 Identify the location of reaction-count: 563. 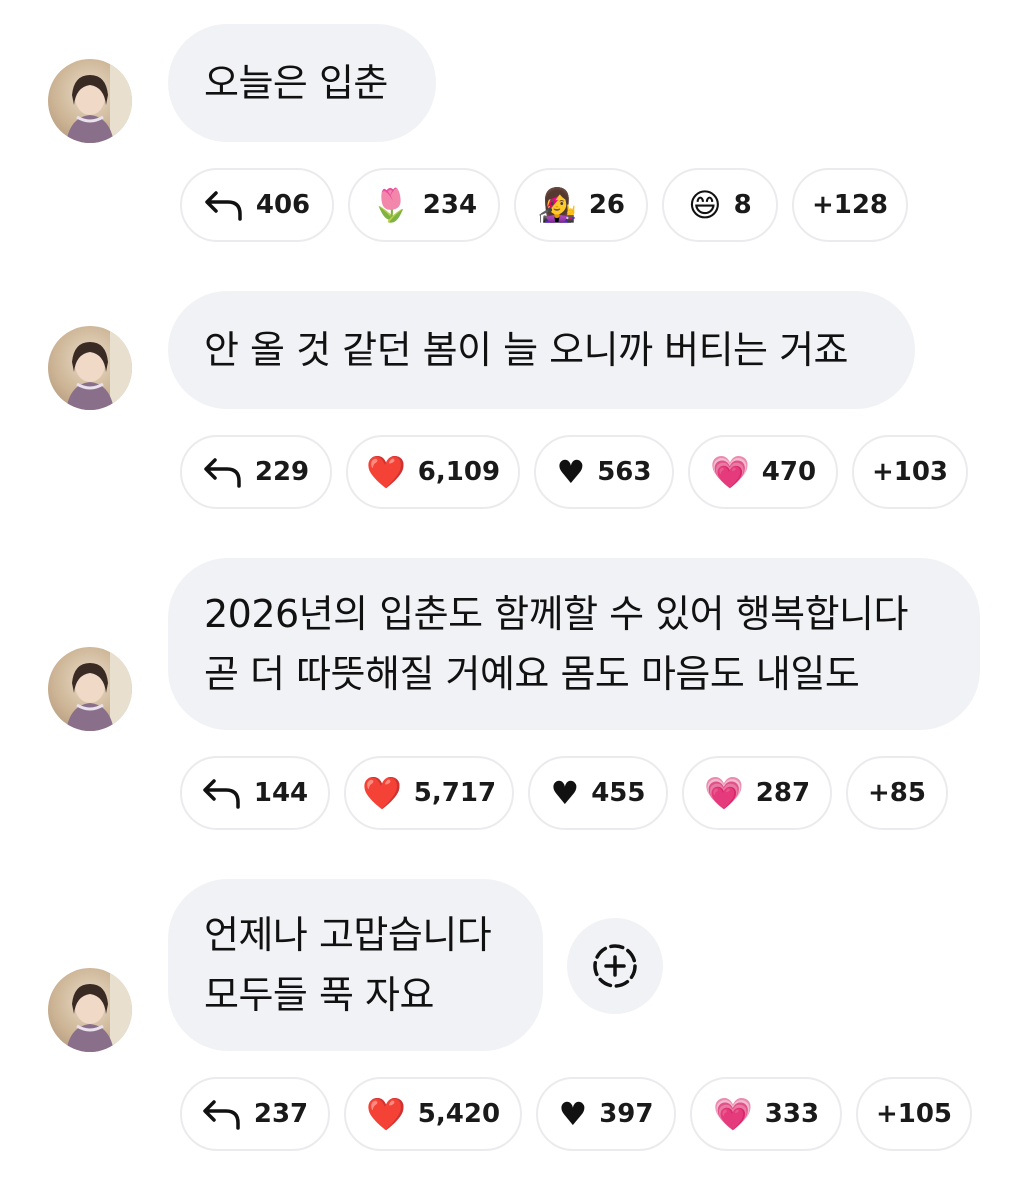
(624, 472).